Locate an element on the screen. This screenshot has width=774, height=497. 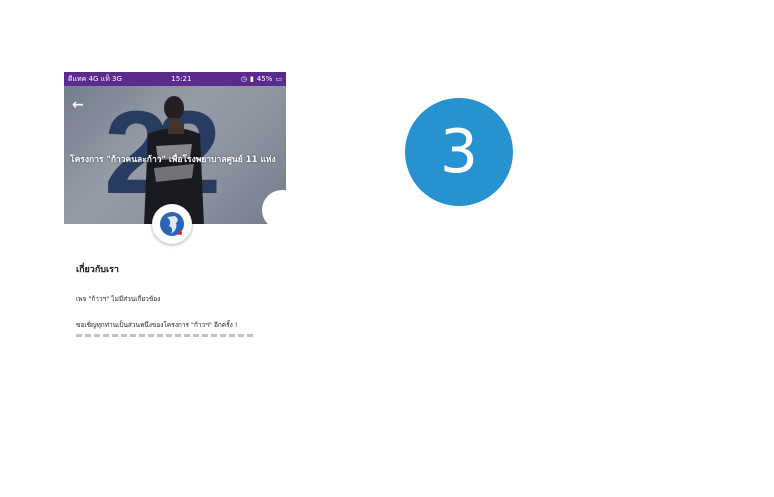
status-icons: ◷ ▮ 45% ▭ is located at coordinates (261, 79).